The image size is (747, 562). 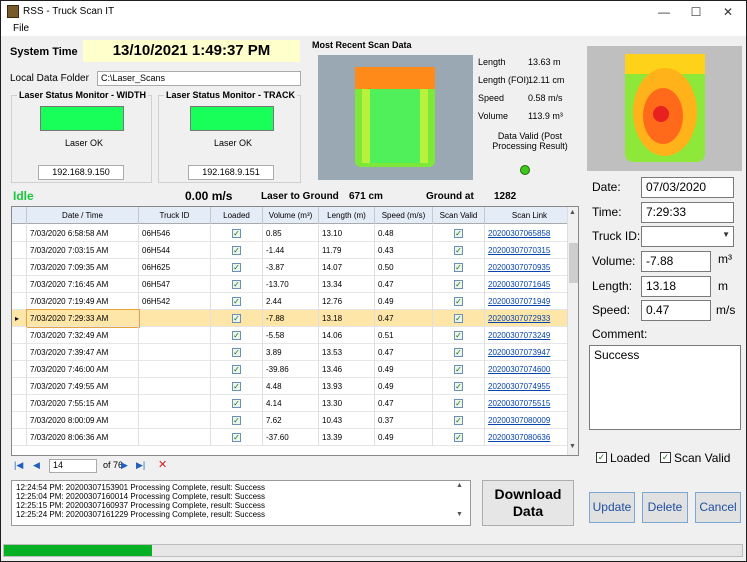 I want to click on delete-button: Delete, so click(x=665, y=507).